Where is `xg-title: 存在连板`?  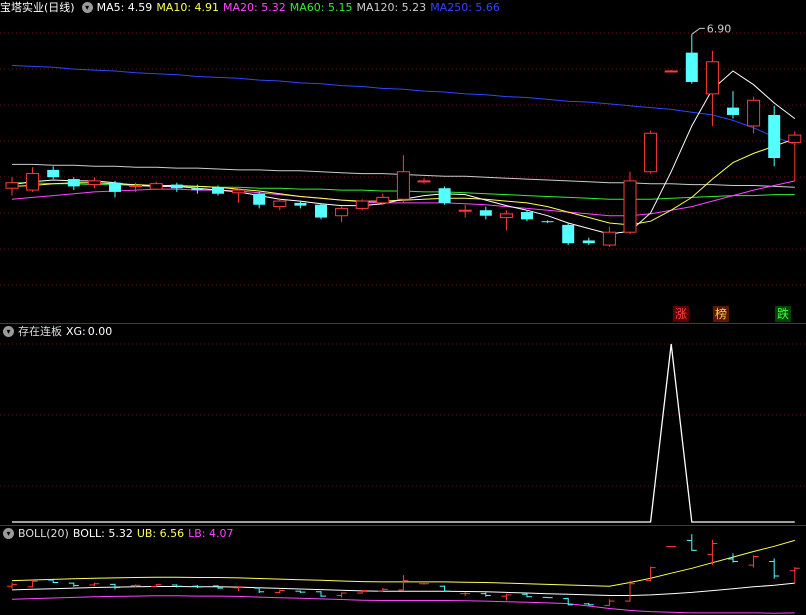
xg-title: 存在连板 is located at coordinates (40, 331).